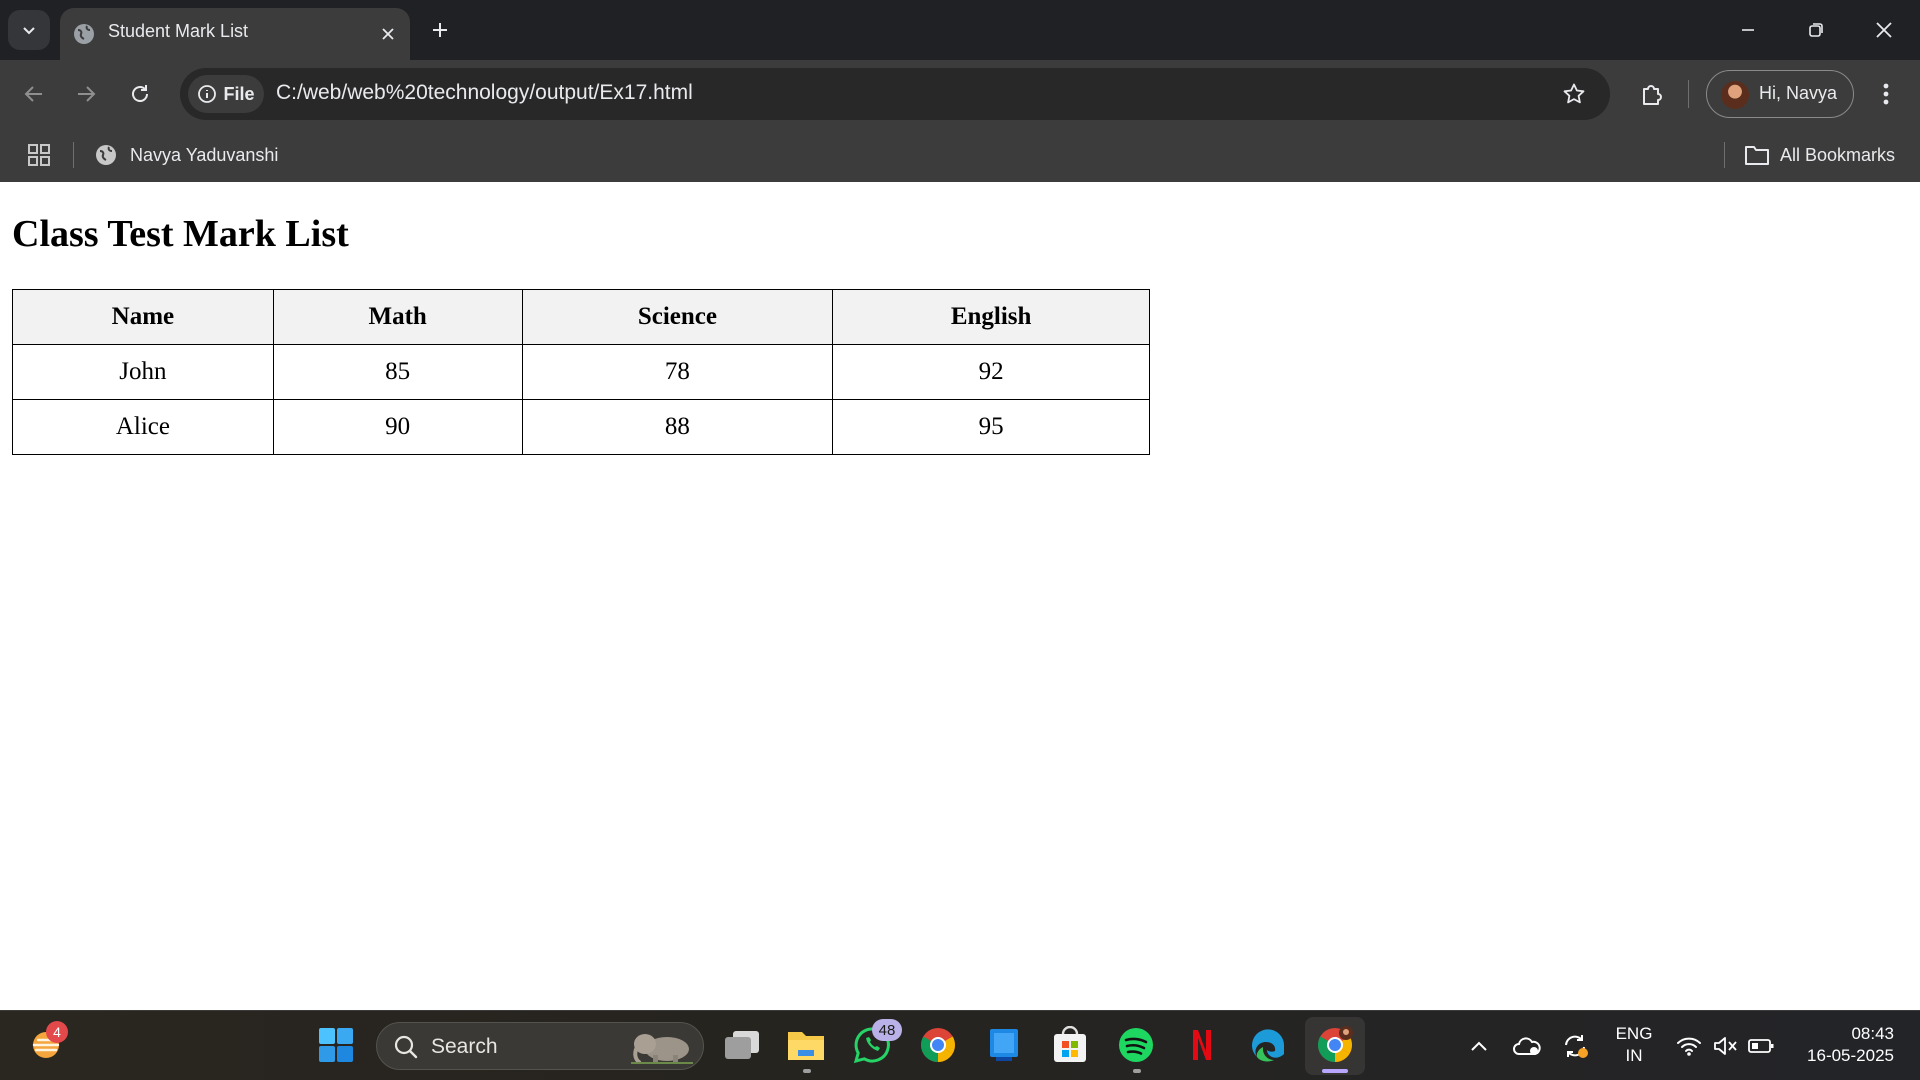 This screenshot has width=1920, height=1080. Describe the element at coordinates (960, 155) in the screenshot. I see `bookmarks-bar: Navya Yaduvanshi All Bookmarks` at that location.